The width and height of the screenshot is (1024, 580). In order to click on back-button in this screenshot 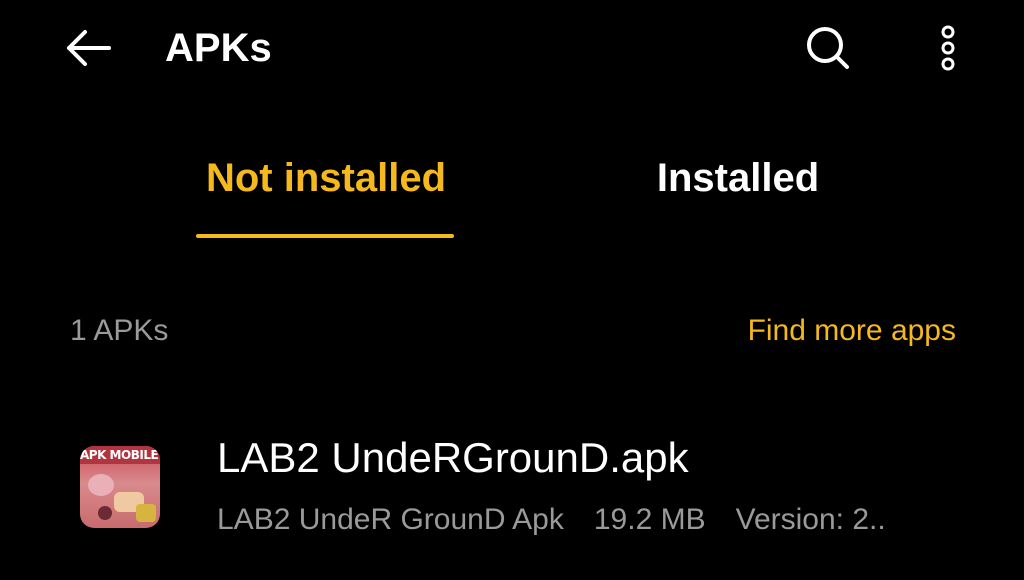, I will do `click(88, 48)`.